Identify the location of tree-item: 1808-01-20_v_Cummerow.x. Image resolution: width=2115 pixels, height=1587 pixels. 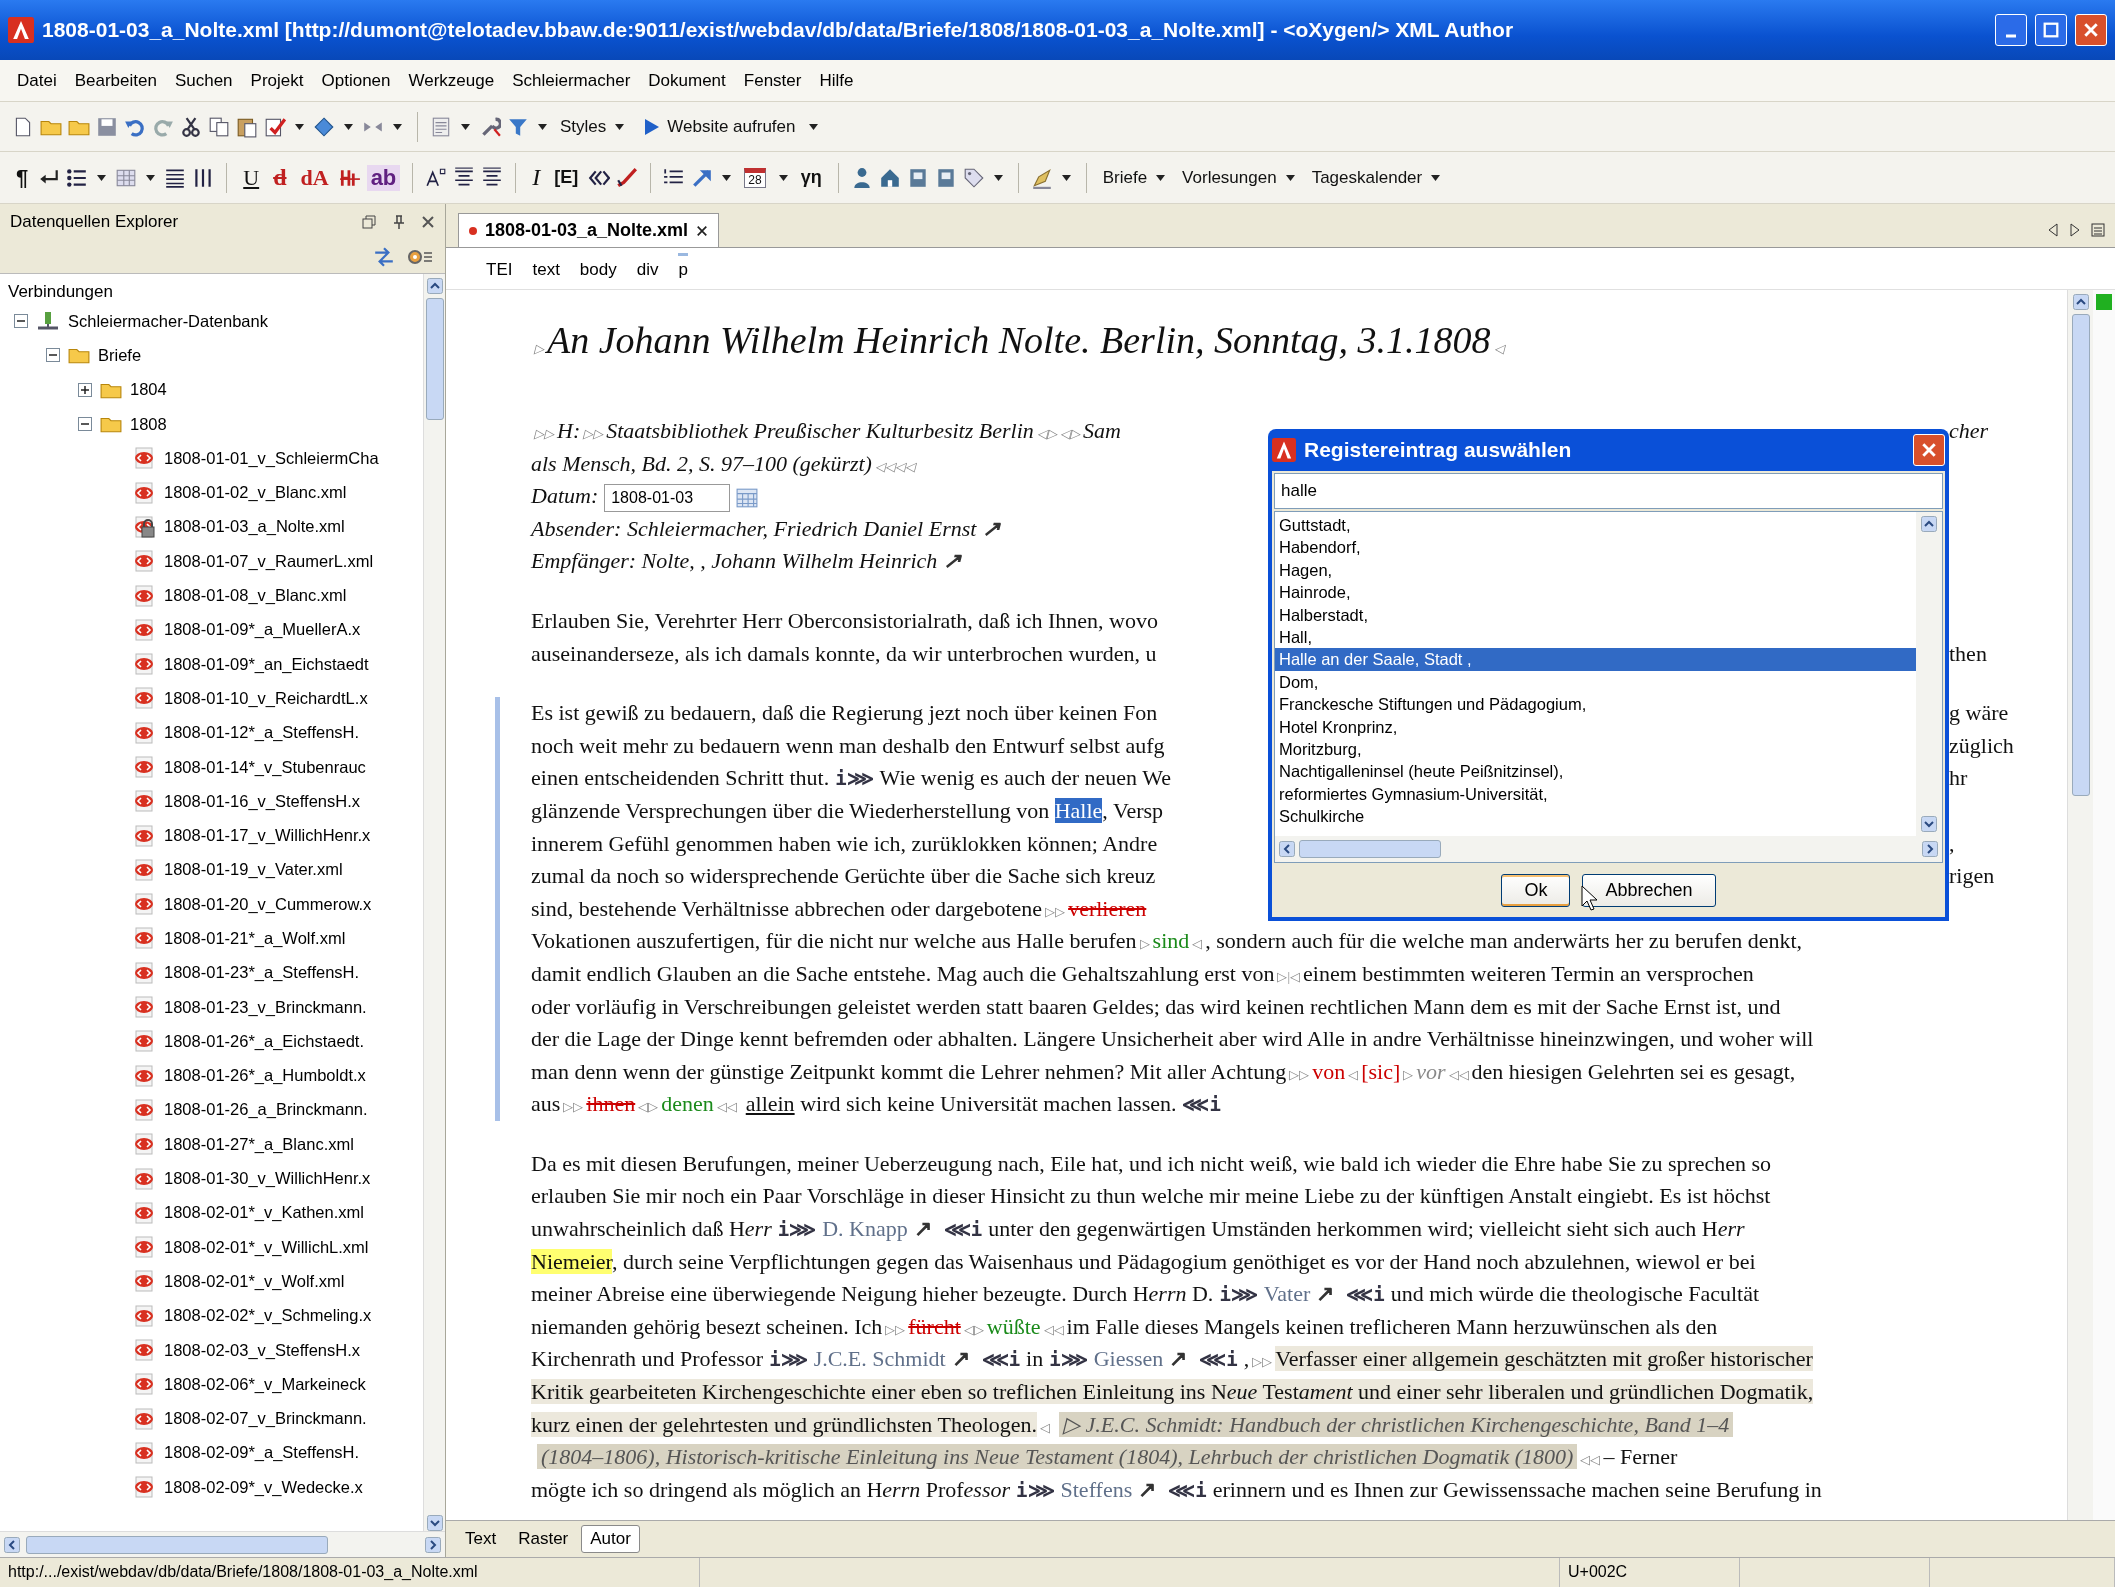
(268, 904).